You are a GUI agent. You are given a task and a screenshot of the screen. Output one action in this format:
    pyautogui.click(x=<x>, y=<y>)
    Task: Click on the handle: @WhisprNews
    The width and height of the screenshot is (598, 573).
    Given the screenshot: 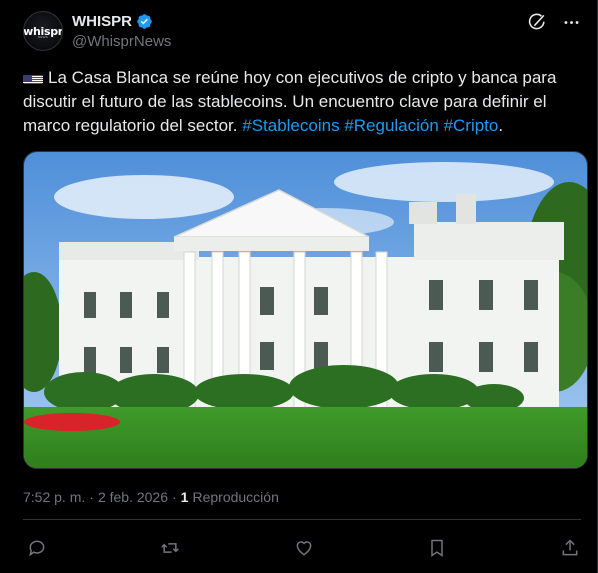 What is the action you would take?
    pyautogui.click(x=121, y=41)
    